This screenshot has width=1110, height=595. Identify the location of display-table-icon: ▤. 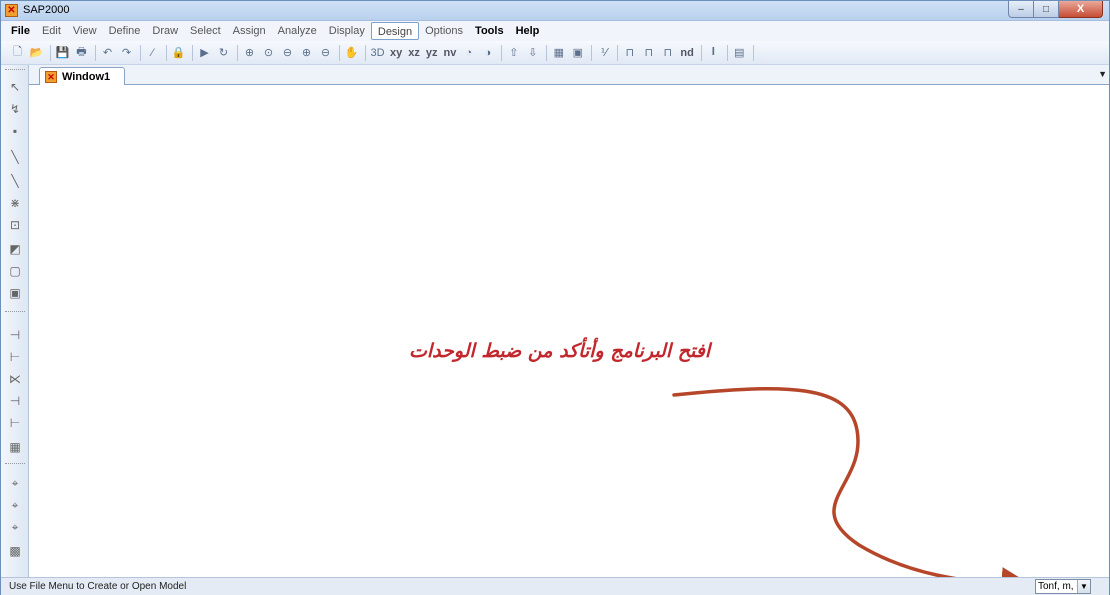
(739, 52).